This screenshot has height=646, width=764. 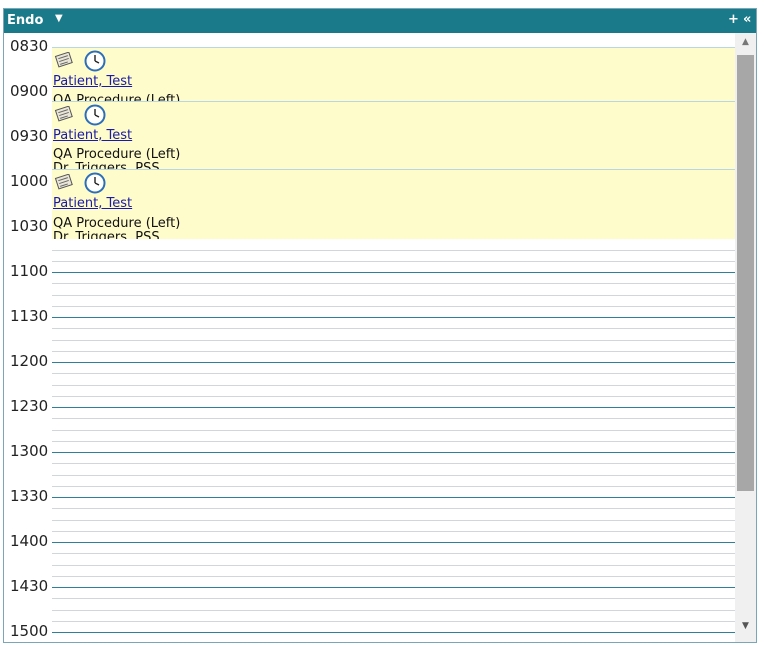 I want to click on time-label: 1230, so click(x=29, y=406).